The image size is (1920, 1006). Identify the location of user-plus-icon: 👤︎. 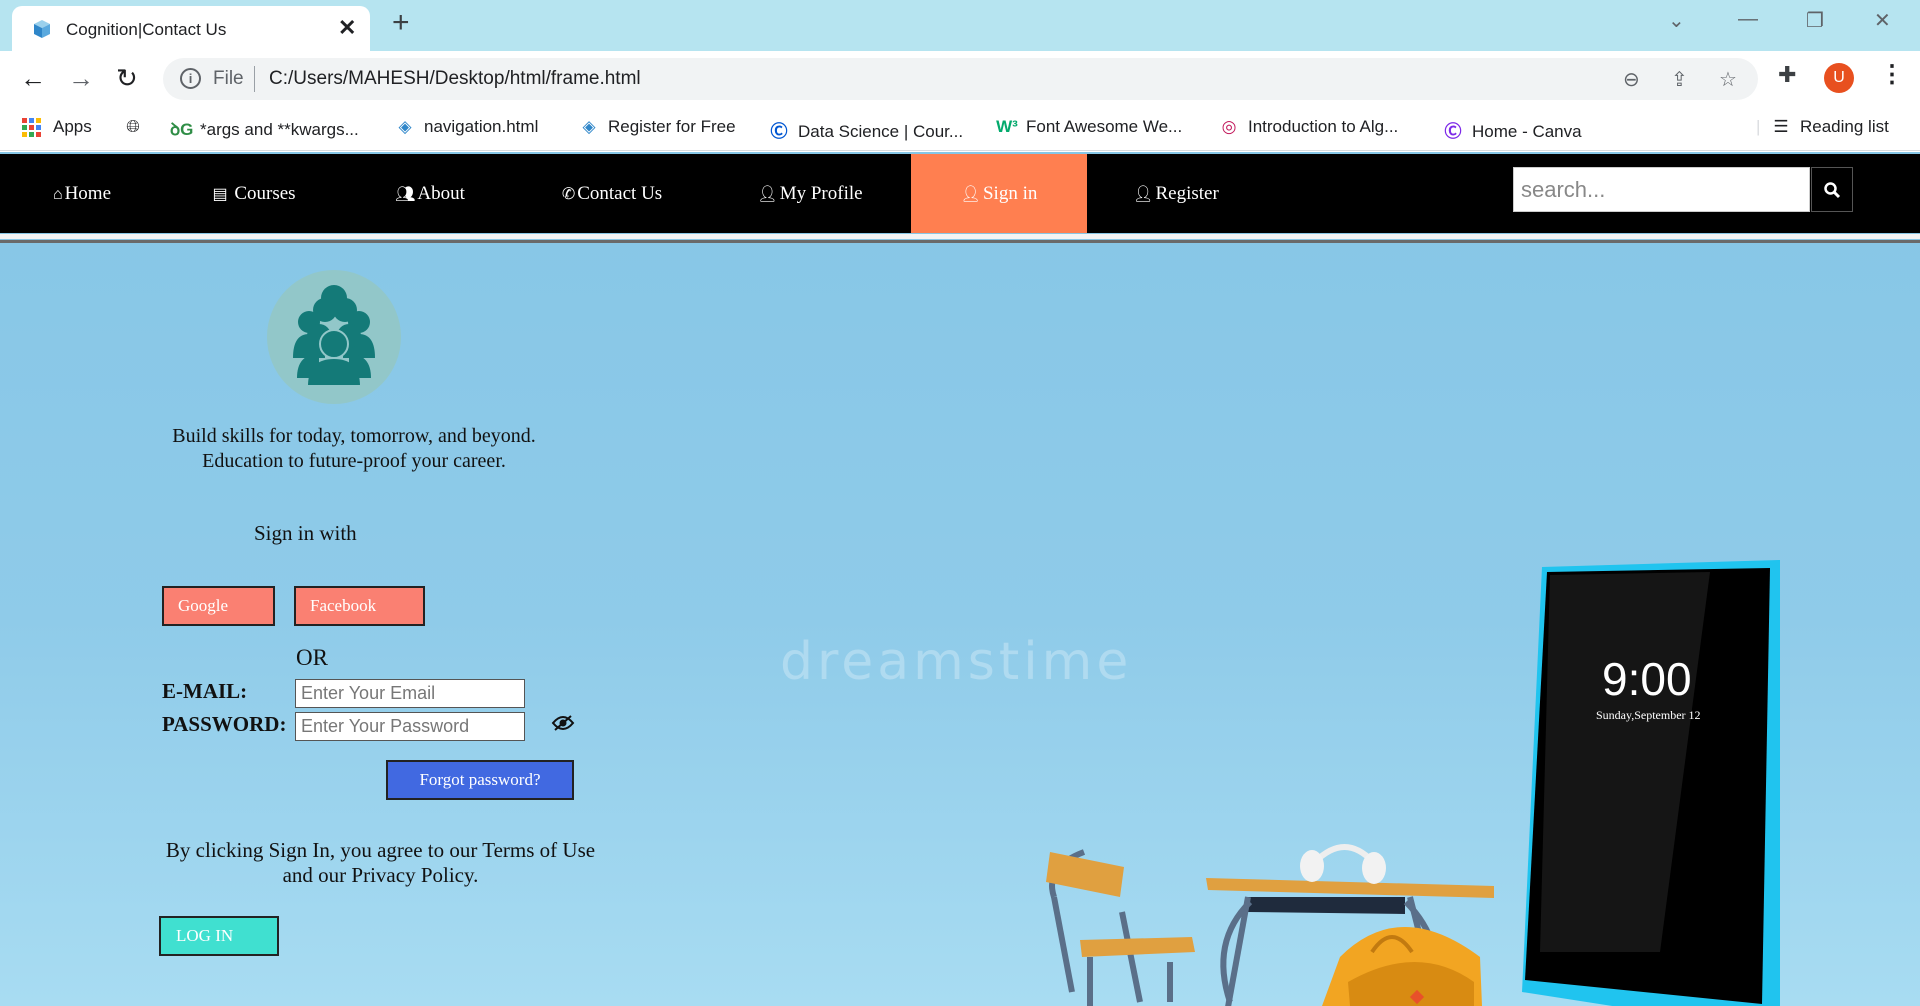
(970, 194).